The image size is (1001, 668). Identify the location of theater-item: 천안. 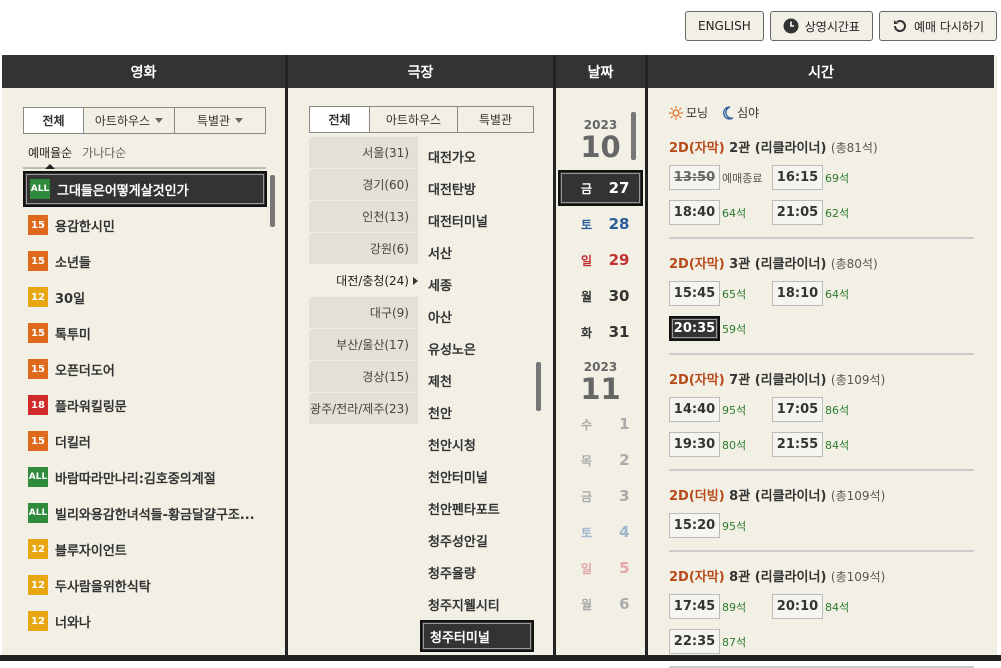
(477, 412).